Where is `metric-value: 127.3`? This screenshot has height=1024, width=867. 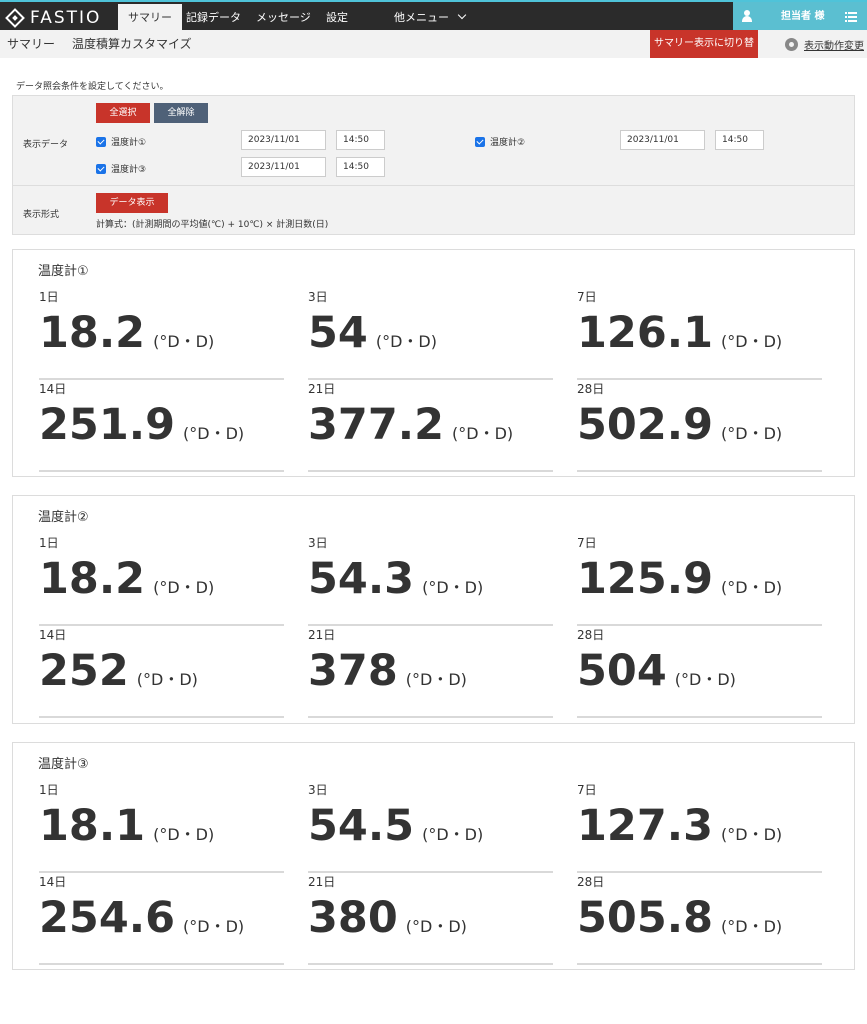
metric-value: 127.3 is located at coordinates (645, 826).